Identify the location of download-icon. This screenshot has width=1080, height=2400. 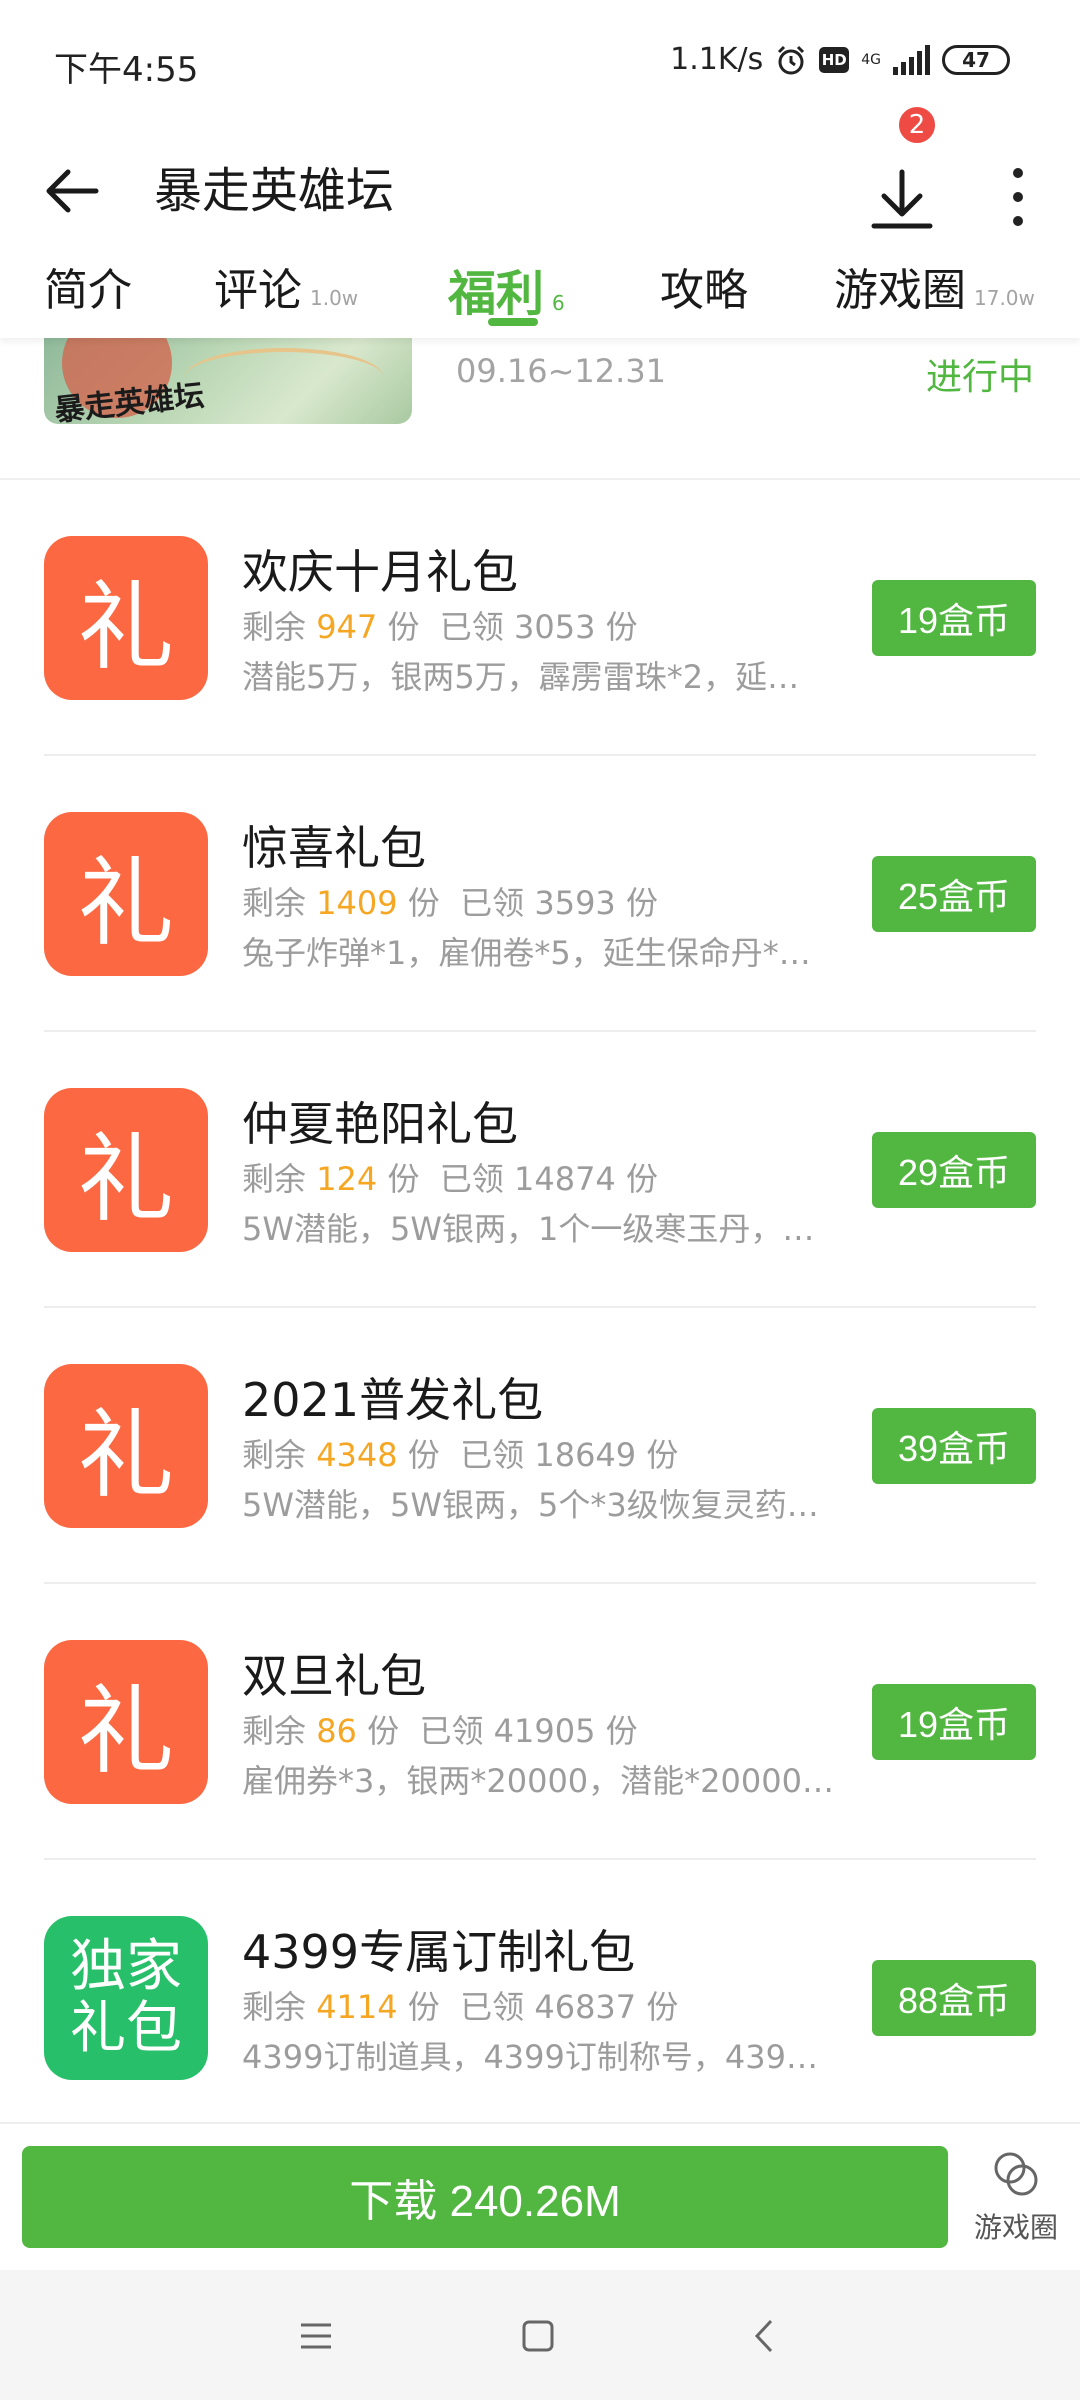
(902, 196).